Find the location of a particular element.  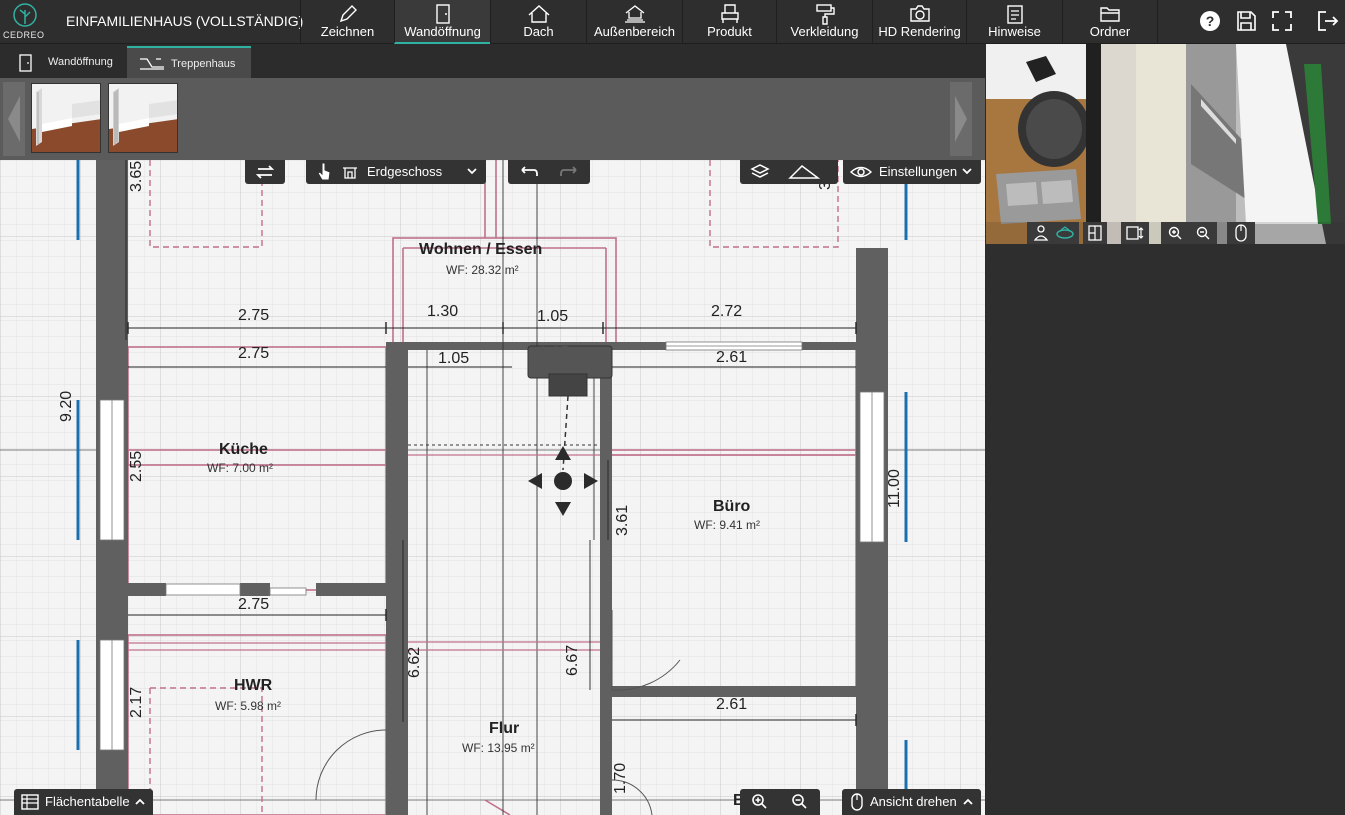

menu-hinweise: Hinweise is located at coordinates (1014, 22).